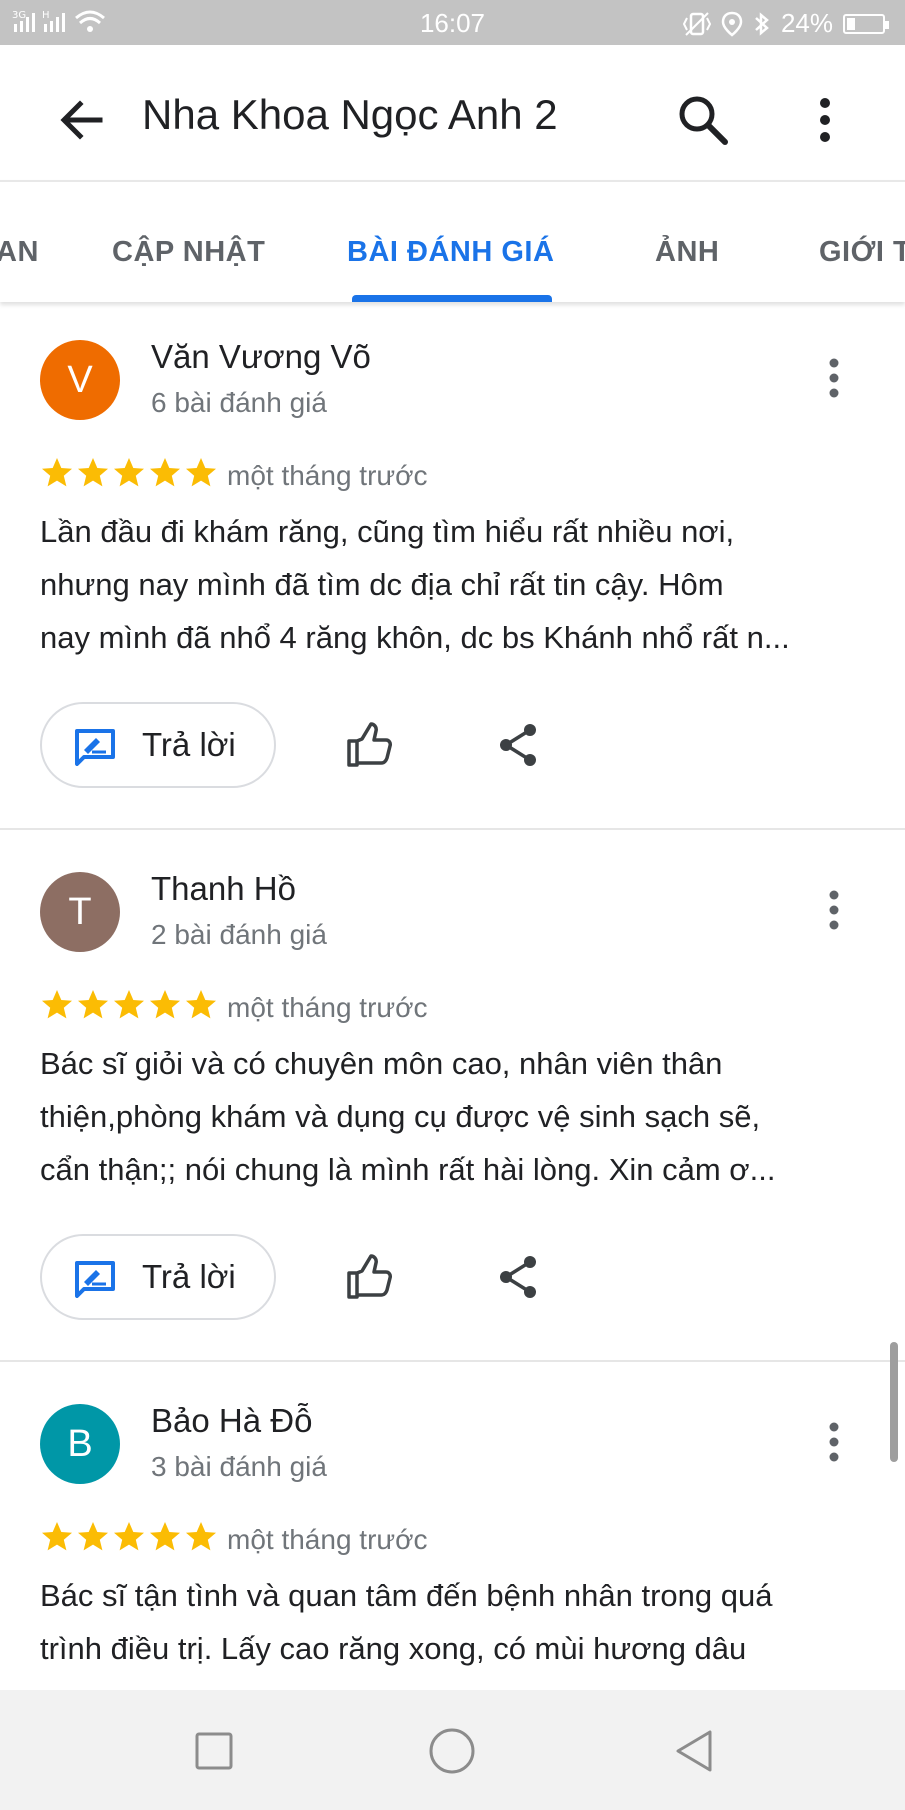 The height and width of the screenshot is (1810, 905). What do you see at coordinates (214, 1751) in the screenshot?
I see `recent-apps-icon` at bounding box center [214, 1751].